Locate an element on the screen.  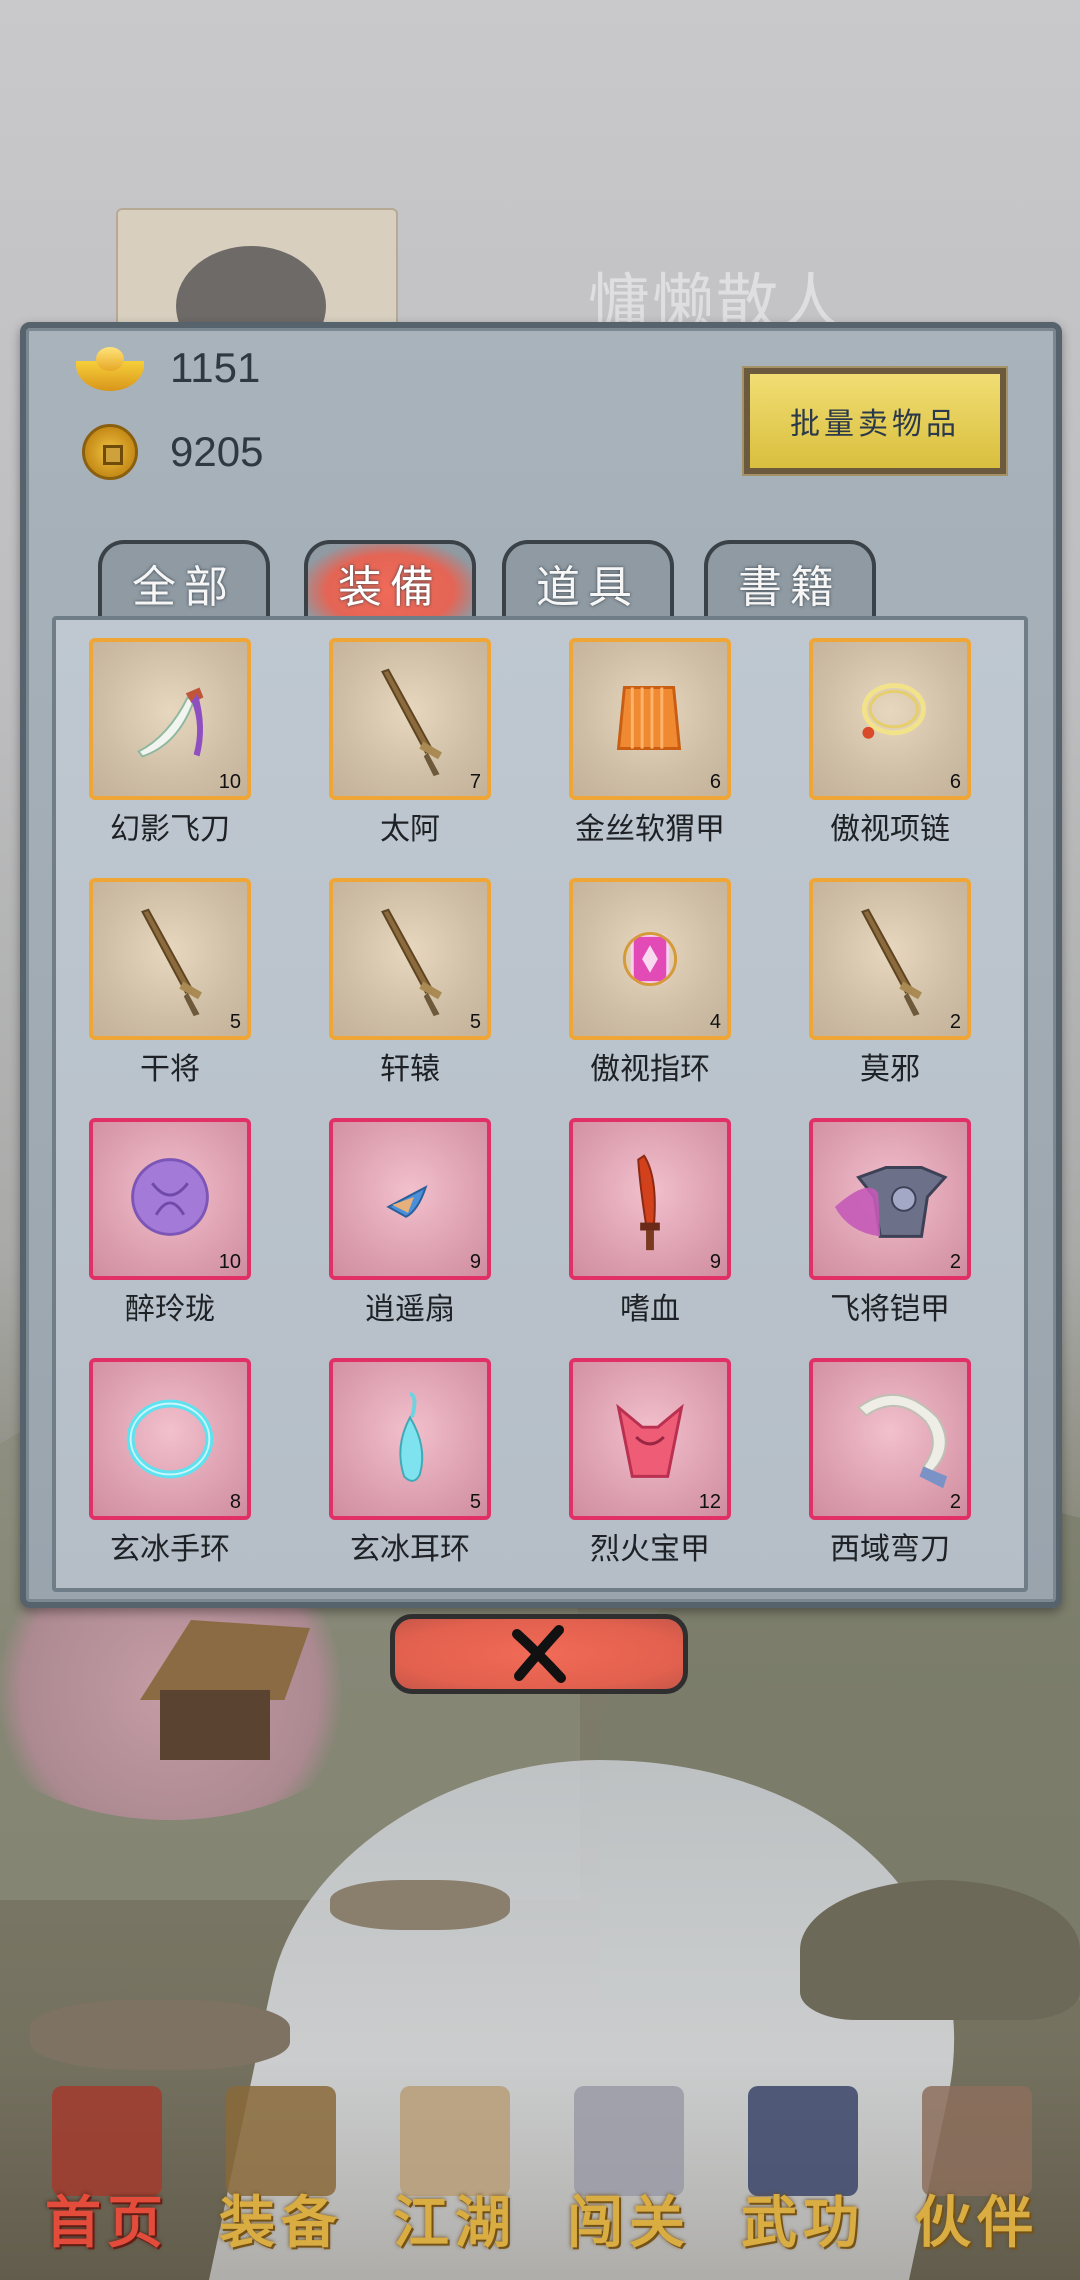
coin-amount: 9205 is located at coordinates (217, 451).